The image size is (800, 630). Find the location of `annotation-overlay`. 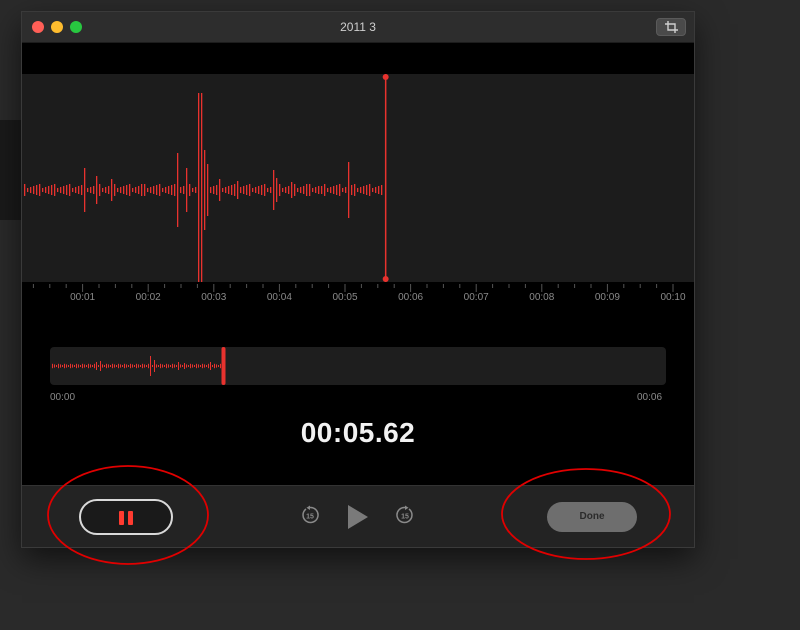

annotation-overlay is located at coordinates (359, 515).